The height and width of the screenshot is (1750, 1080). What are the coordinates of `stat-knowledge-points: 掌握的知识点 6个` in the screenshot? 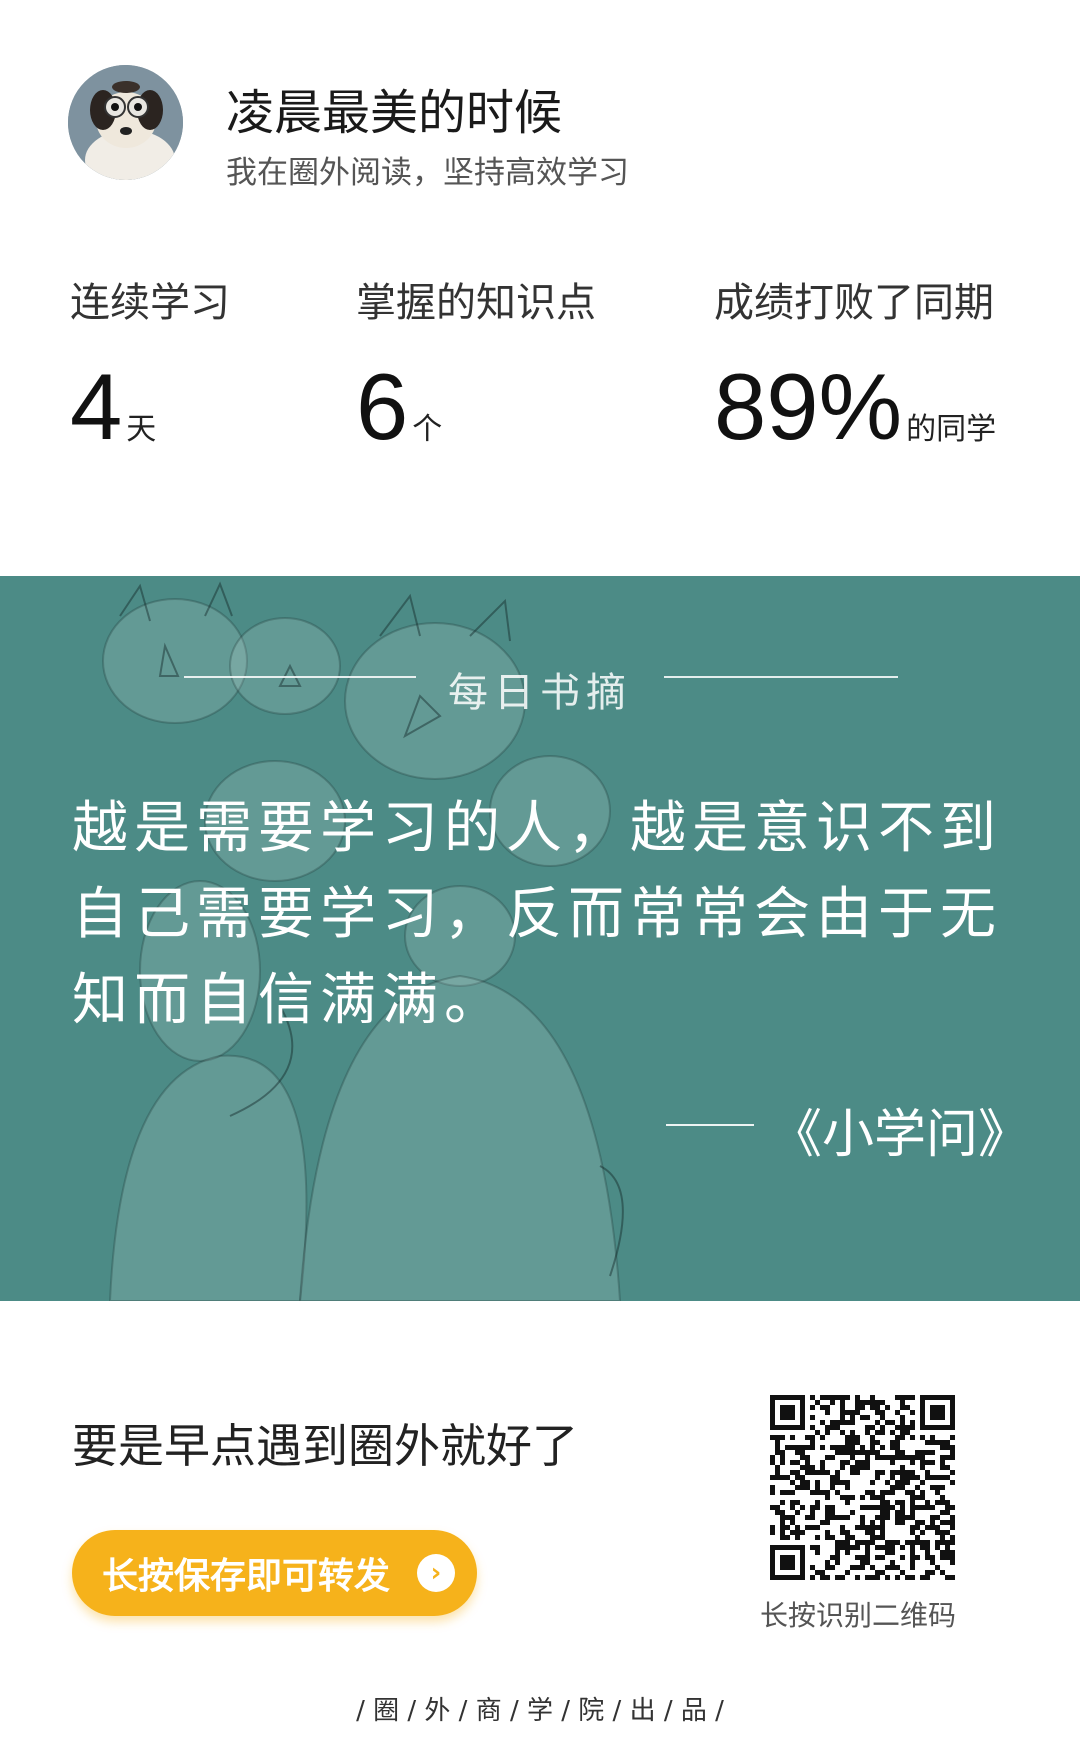 It's located at (476, 362).